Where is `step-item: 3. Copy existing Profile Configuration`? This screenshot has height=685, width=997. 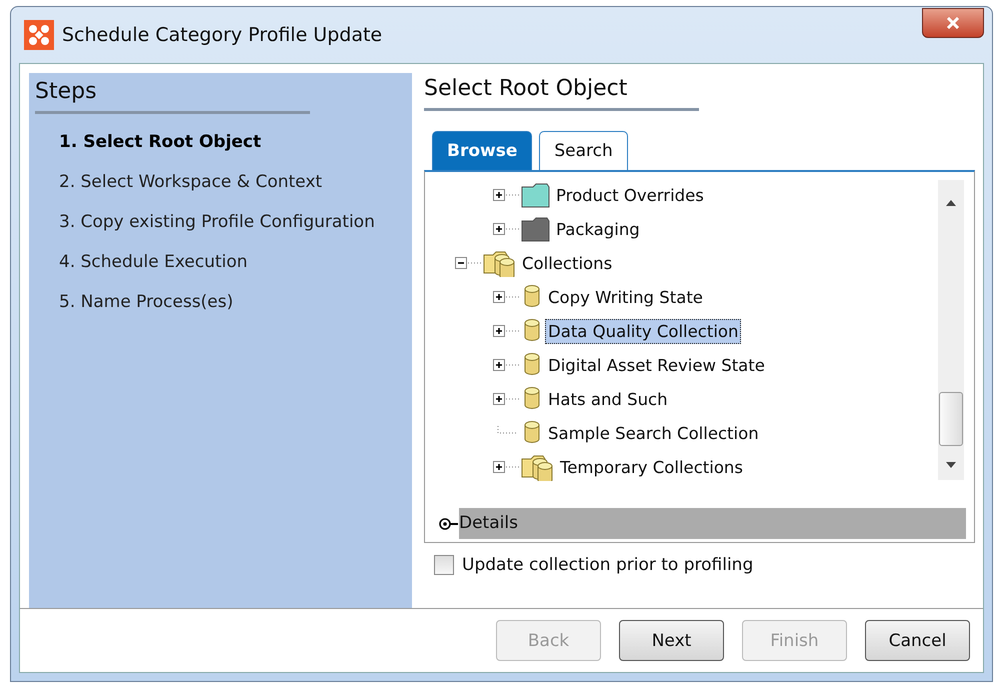
step-item: 3. Copy existing Profile Configuration is located at coordinates (217, 222).